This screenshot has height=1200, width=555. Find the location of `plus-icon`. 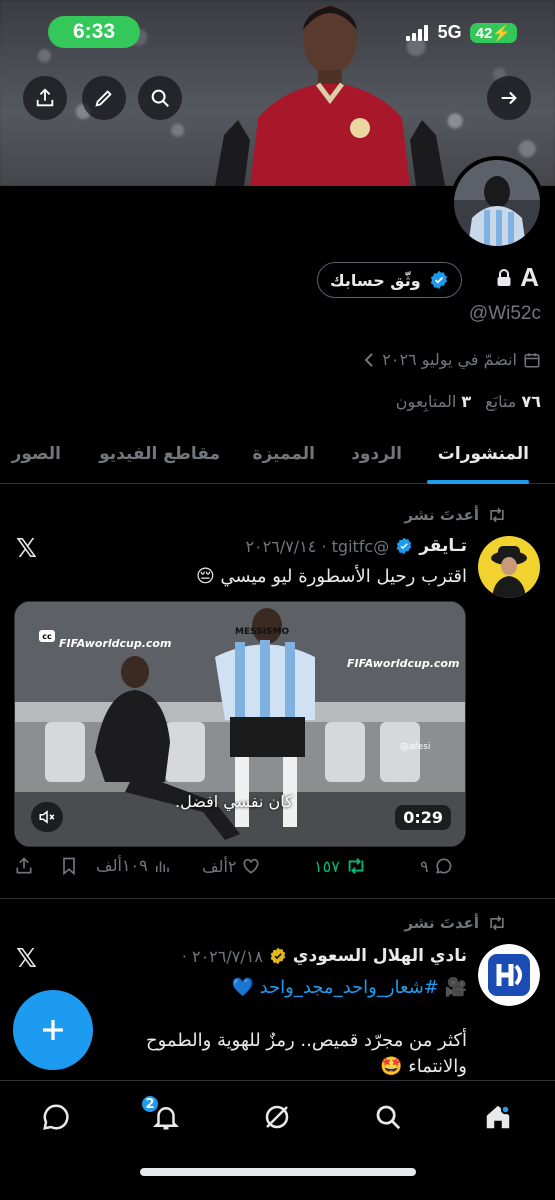

plus-icon is located at coordinates (53, 1030).